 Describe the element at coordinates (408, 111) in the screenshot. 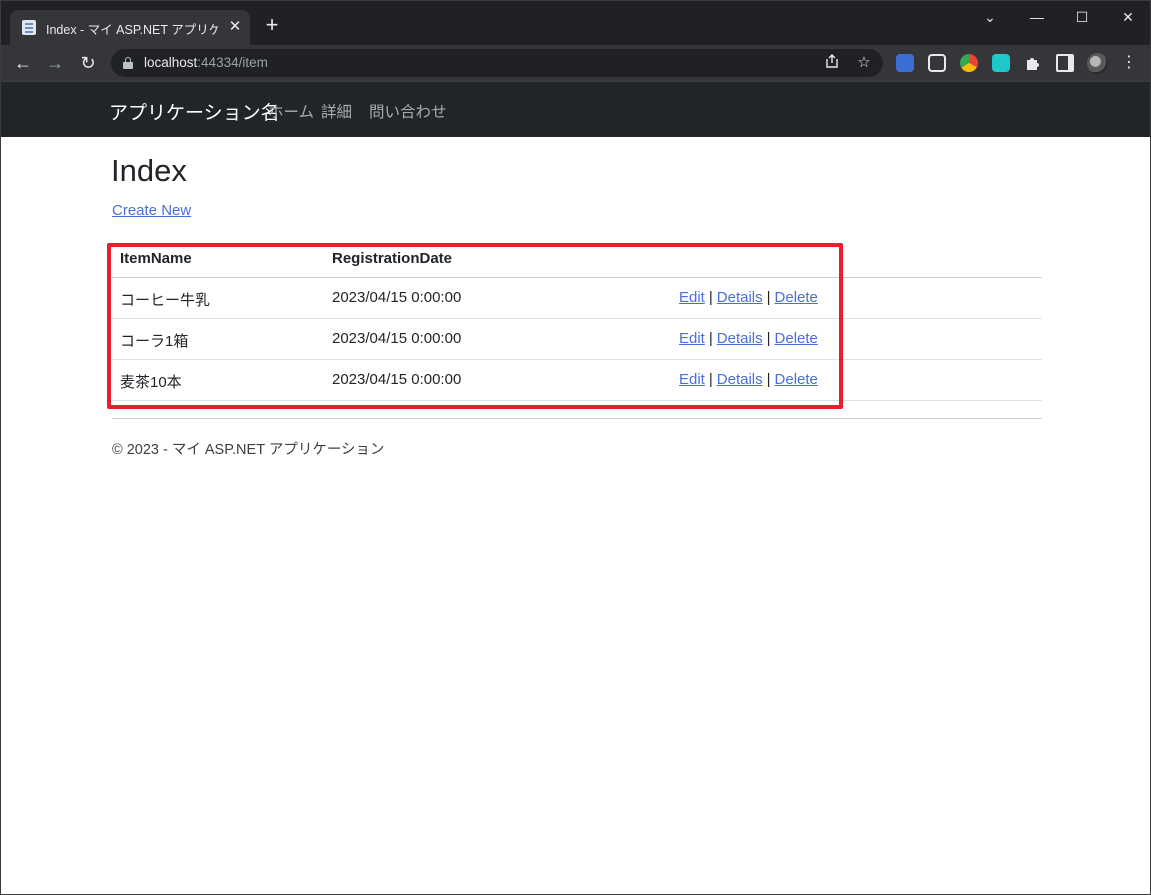

I see `nav-link-contact: 問い合わせ` at that location.